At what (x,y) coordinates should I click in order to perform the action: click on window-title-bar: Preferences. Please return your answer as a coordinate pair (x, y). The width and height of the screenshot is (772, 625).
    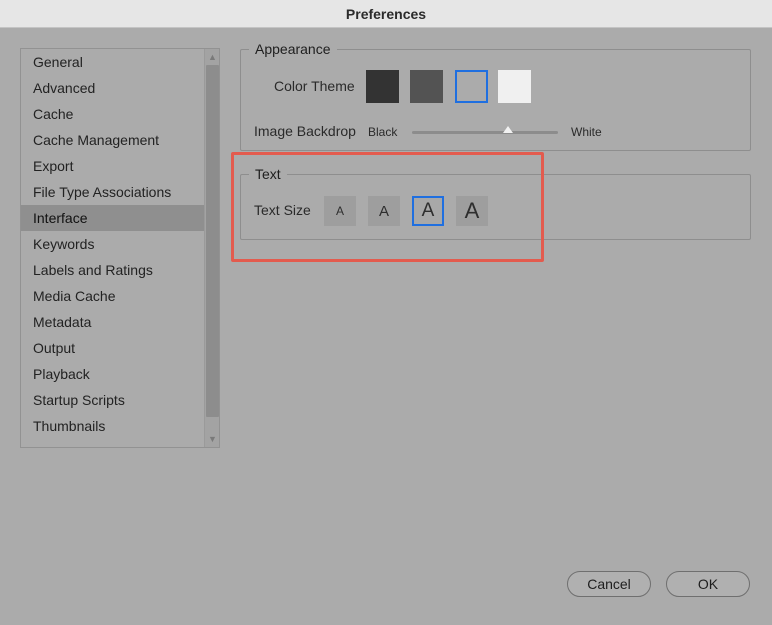
    Looking at the image, I should click on (386, 14).